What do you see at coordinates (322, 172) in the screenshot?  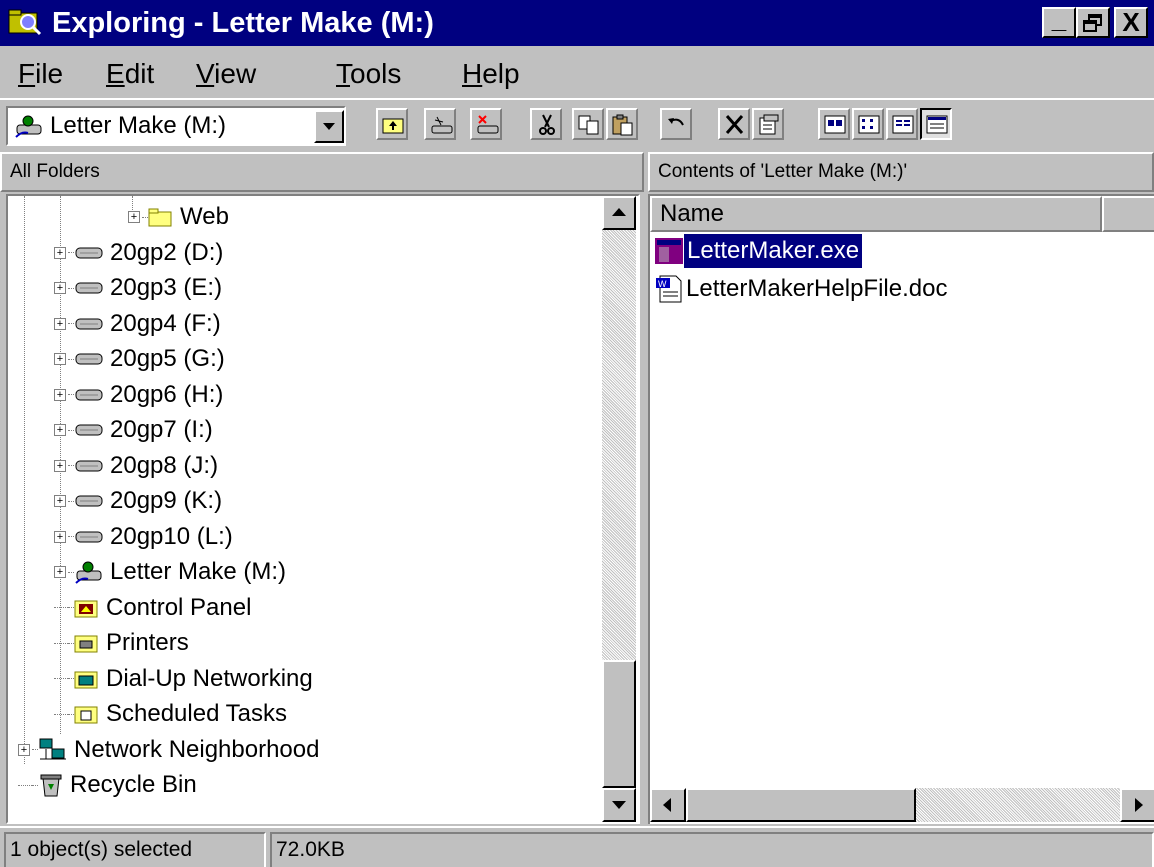 I see `all-folders-header: All Folders` at bounding box center [322, 172].